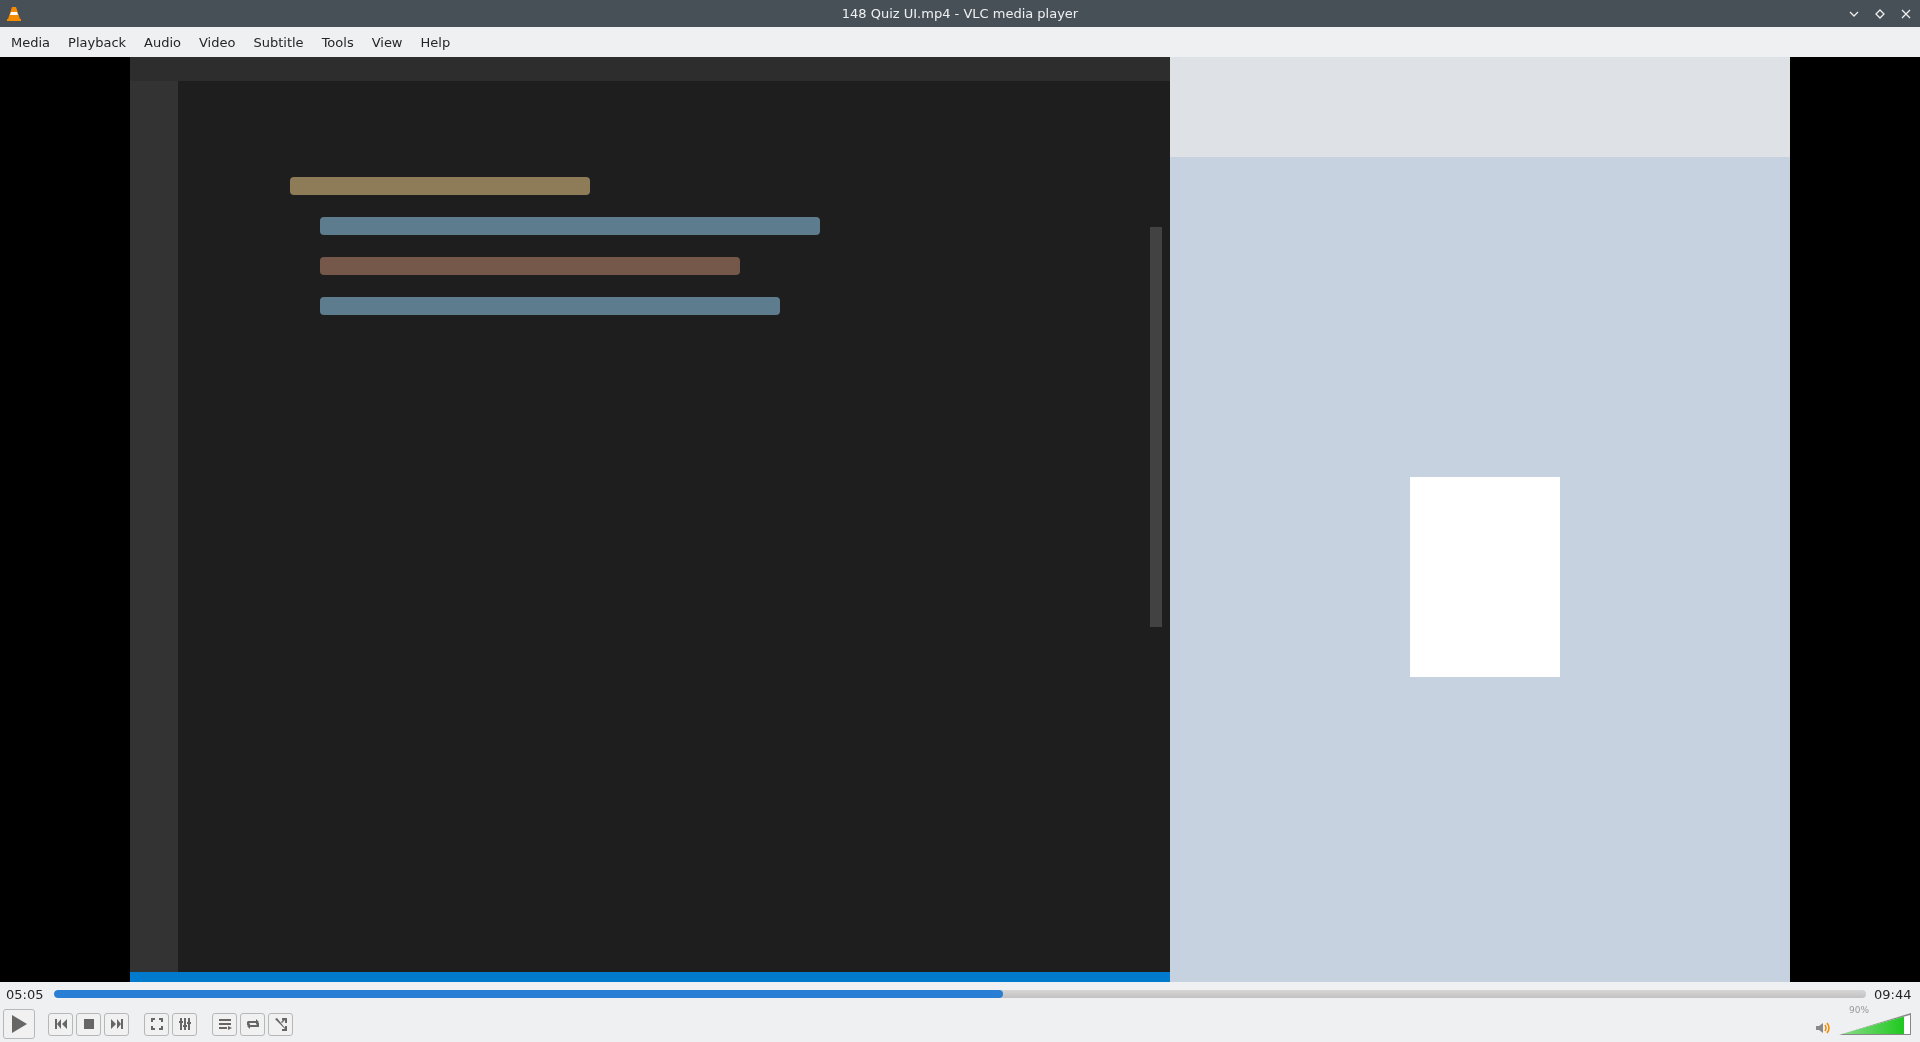 This screenshot has height=1042, width=1920. I want to click on fullscreen-icon, so click(156, 1024).